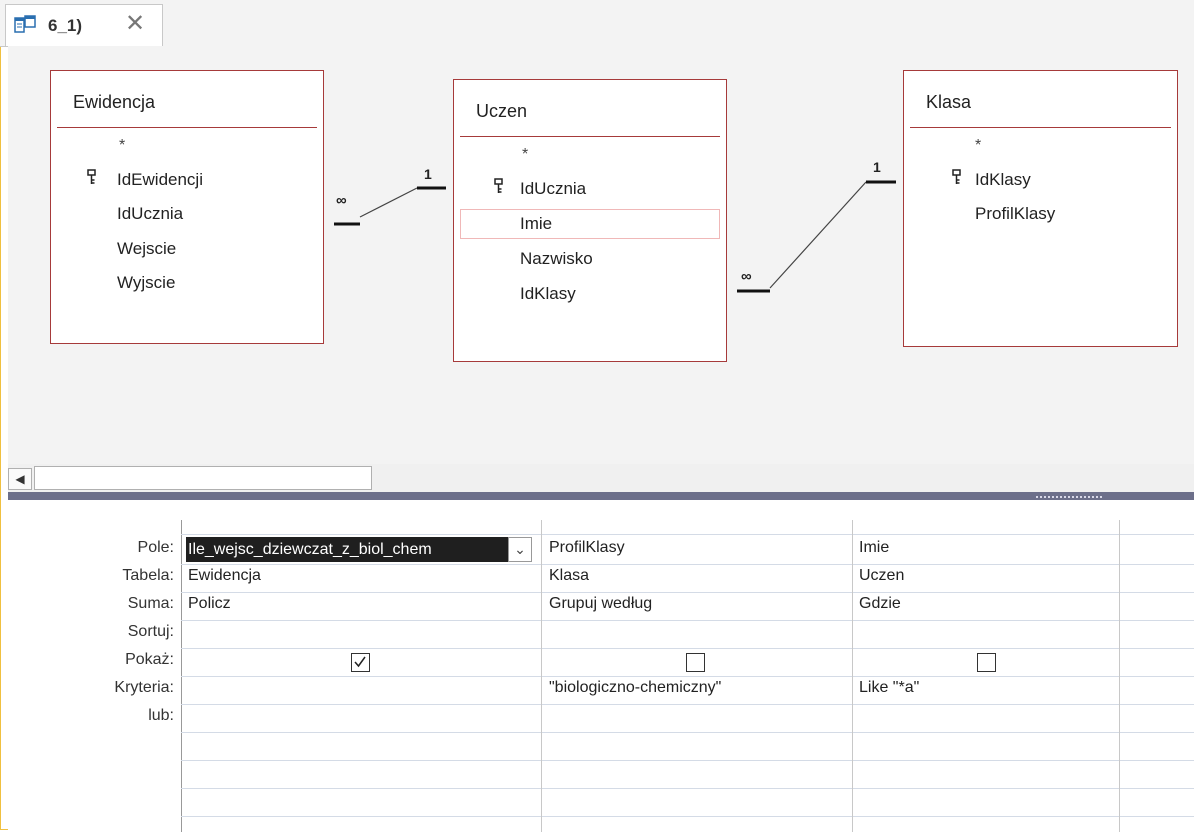  What do you see at coordinates (114, 102) in the screenshot?
I see `table-title: Ewidencja` at bounding box center [114, 102].